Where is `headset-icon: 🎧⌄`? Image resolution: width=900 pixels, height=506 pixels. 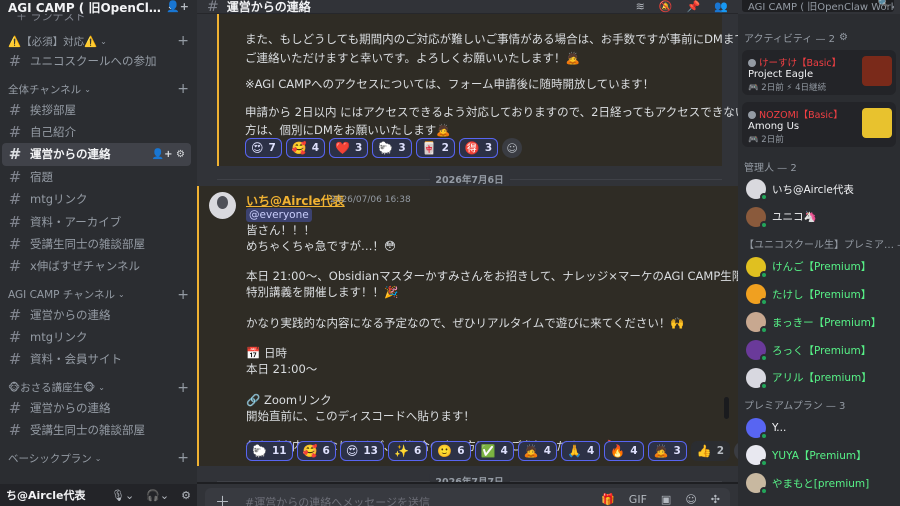 headset-icon: 🎧⌄ is located at coordinates (157, 495).